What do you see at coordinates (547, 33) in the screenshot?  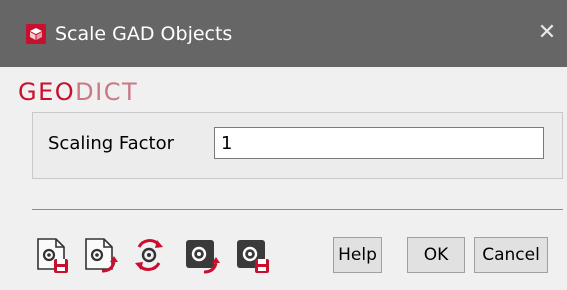 I see `close-button: ✕` at bounding box center [547, 33].